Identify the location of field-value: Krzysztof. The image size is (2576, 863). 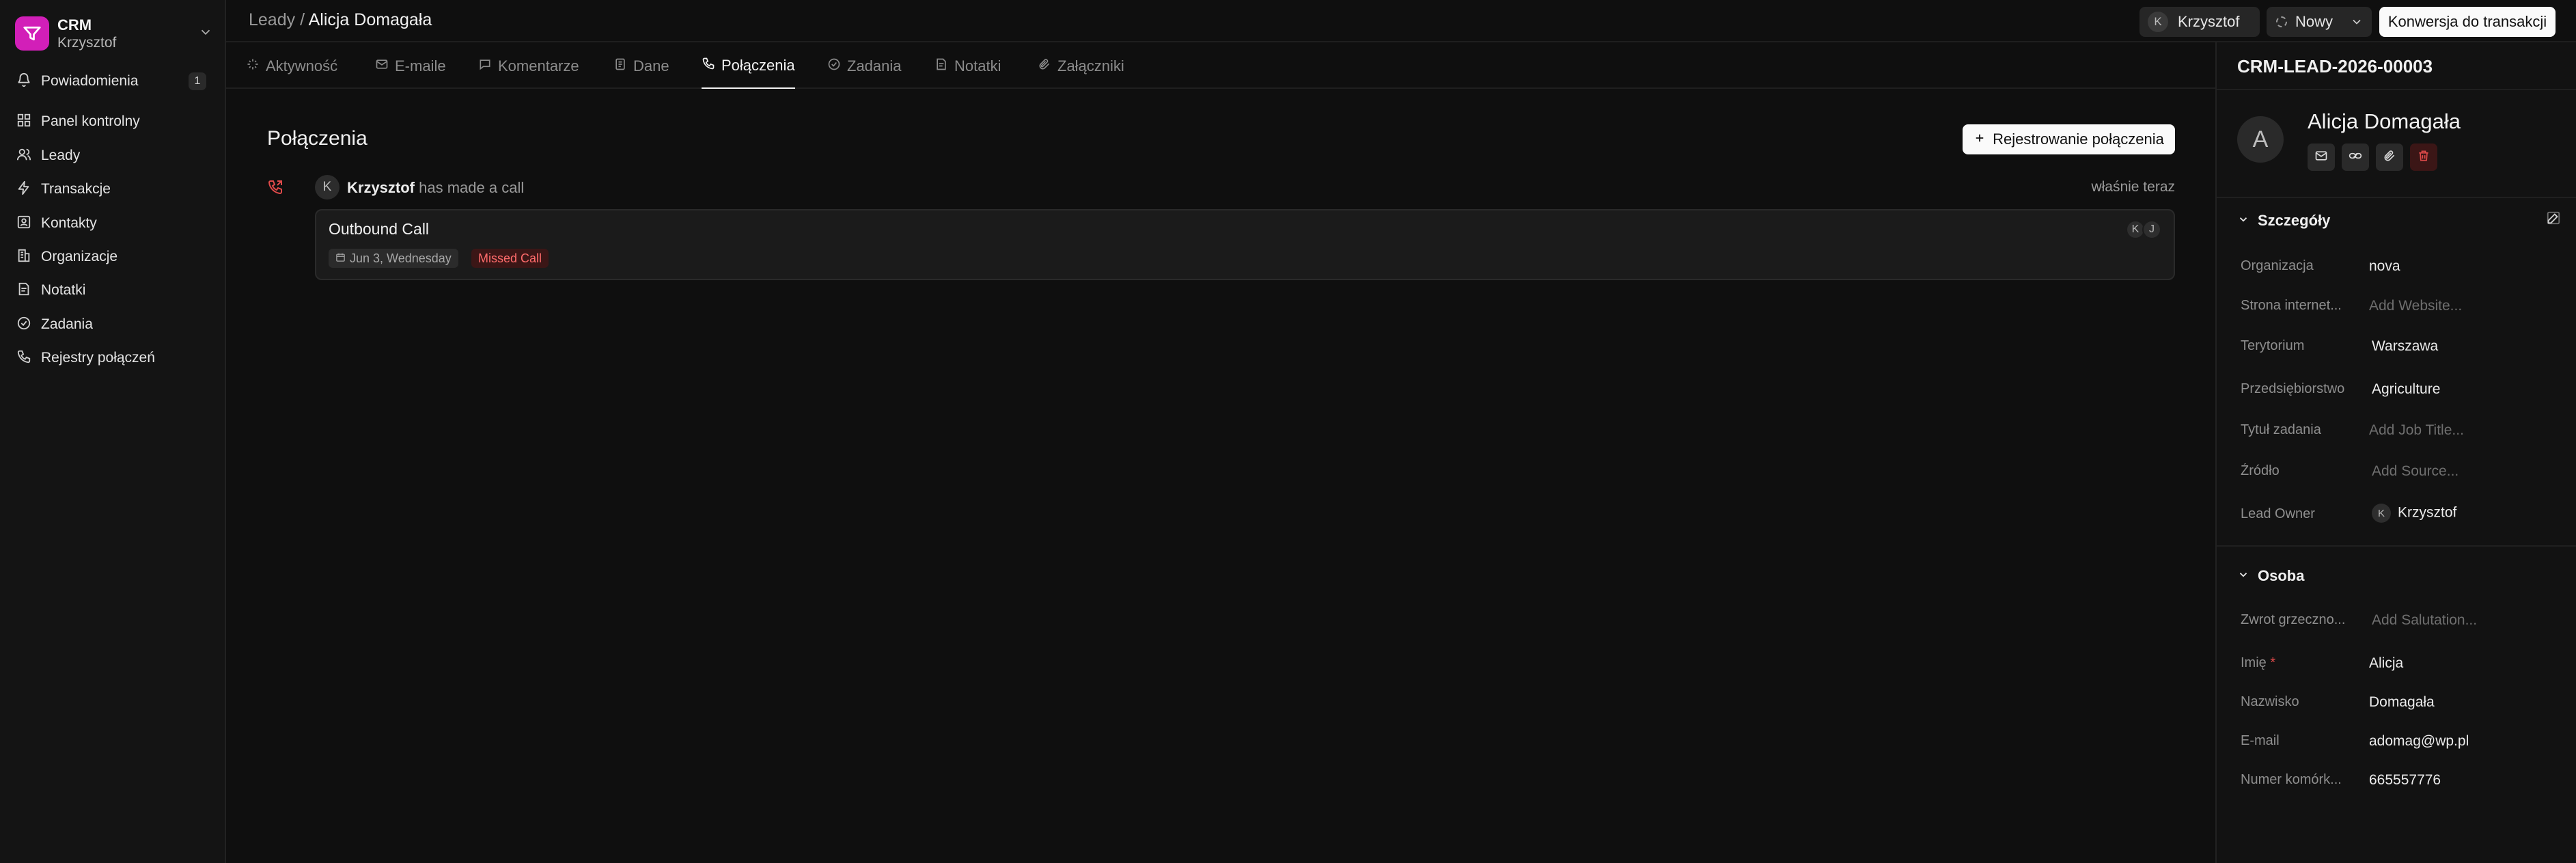
(2428, 512).